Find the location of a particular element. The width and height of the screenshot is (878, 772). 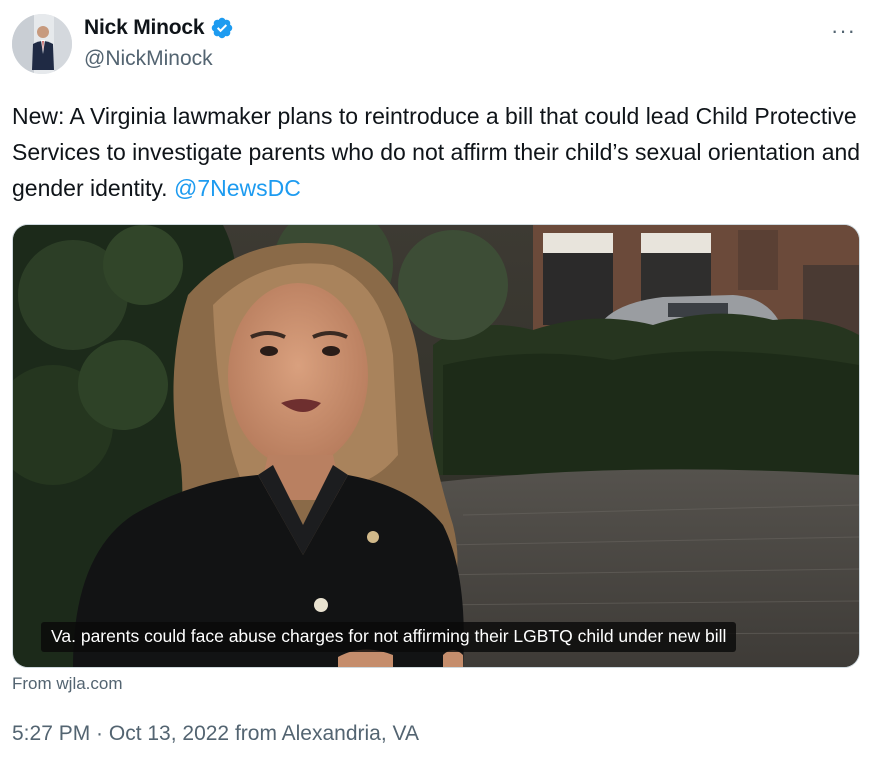

more-options-icon: ··· is located at coordinates (843, 31).